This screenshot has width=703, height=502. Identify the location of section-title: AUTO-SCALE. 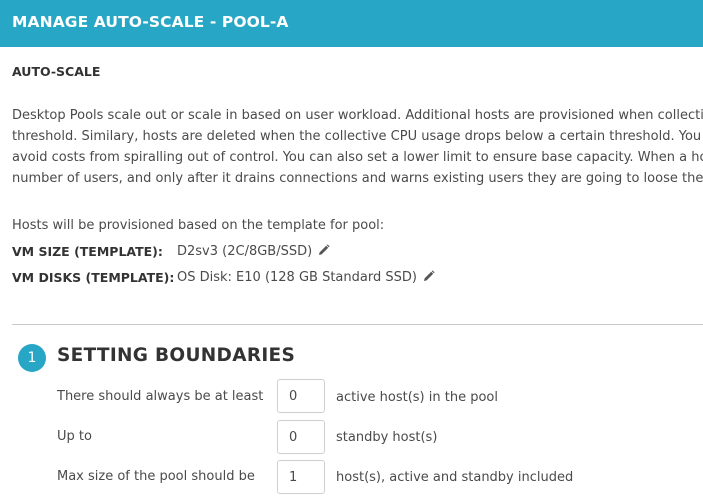
(56, 71).